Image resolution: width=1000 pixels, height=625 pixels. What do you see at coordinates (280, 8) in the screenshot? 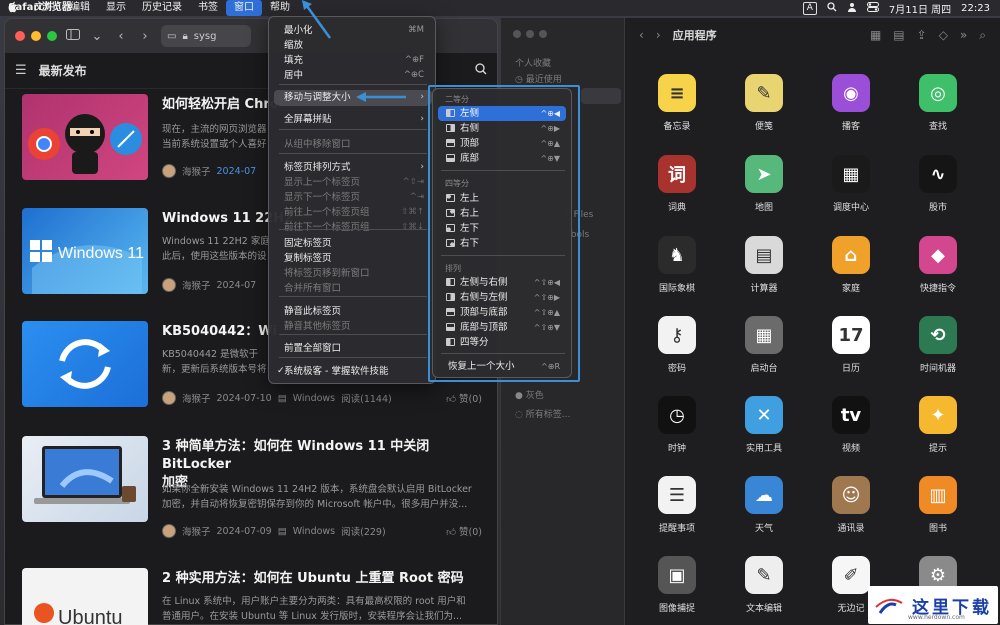
I see `menu-help: 帮助` at bounding box center [280, 8].